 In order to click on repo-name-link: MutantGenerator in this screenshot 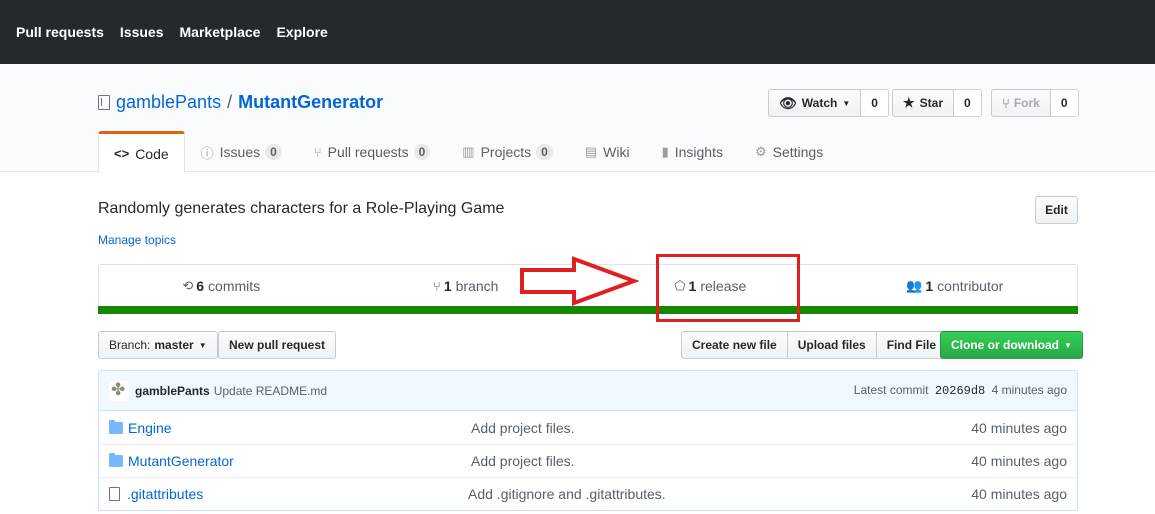, I will do `click(310, 102)`.